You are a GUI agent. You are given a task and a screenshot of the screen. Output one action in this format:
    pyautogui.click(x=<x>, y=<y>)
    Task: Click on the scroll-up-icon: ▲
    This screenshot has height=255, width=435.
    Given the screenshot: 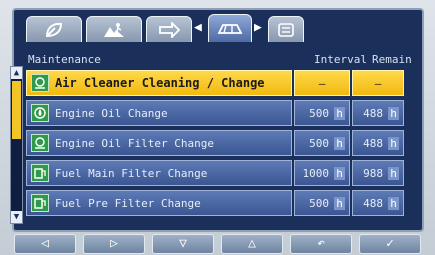 What is the action you would take?
    pyautogui.click(x=16, y=73)
    